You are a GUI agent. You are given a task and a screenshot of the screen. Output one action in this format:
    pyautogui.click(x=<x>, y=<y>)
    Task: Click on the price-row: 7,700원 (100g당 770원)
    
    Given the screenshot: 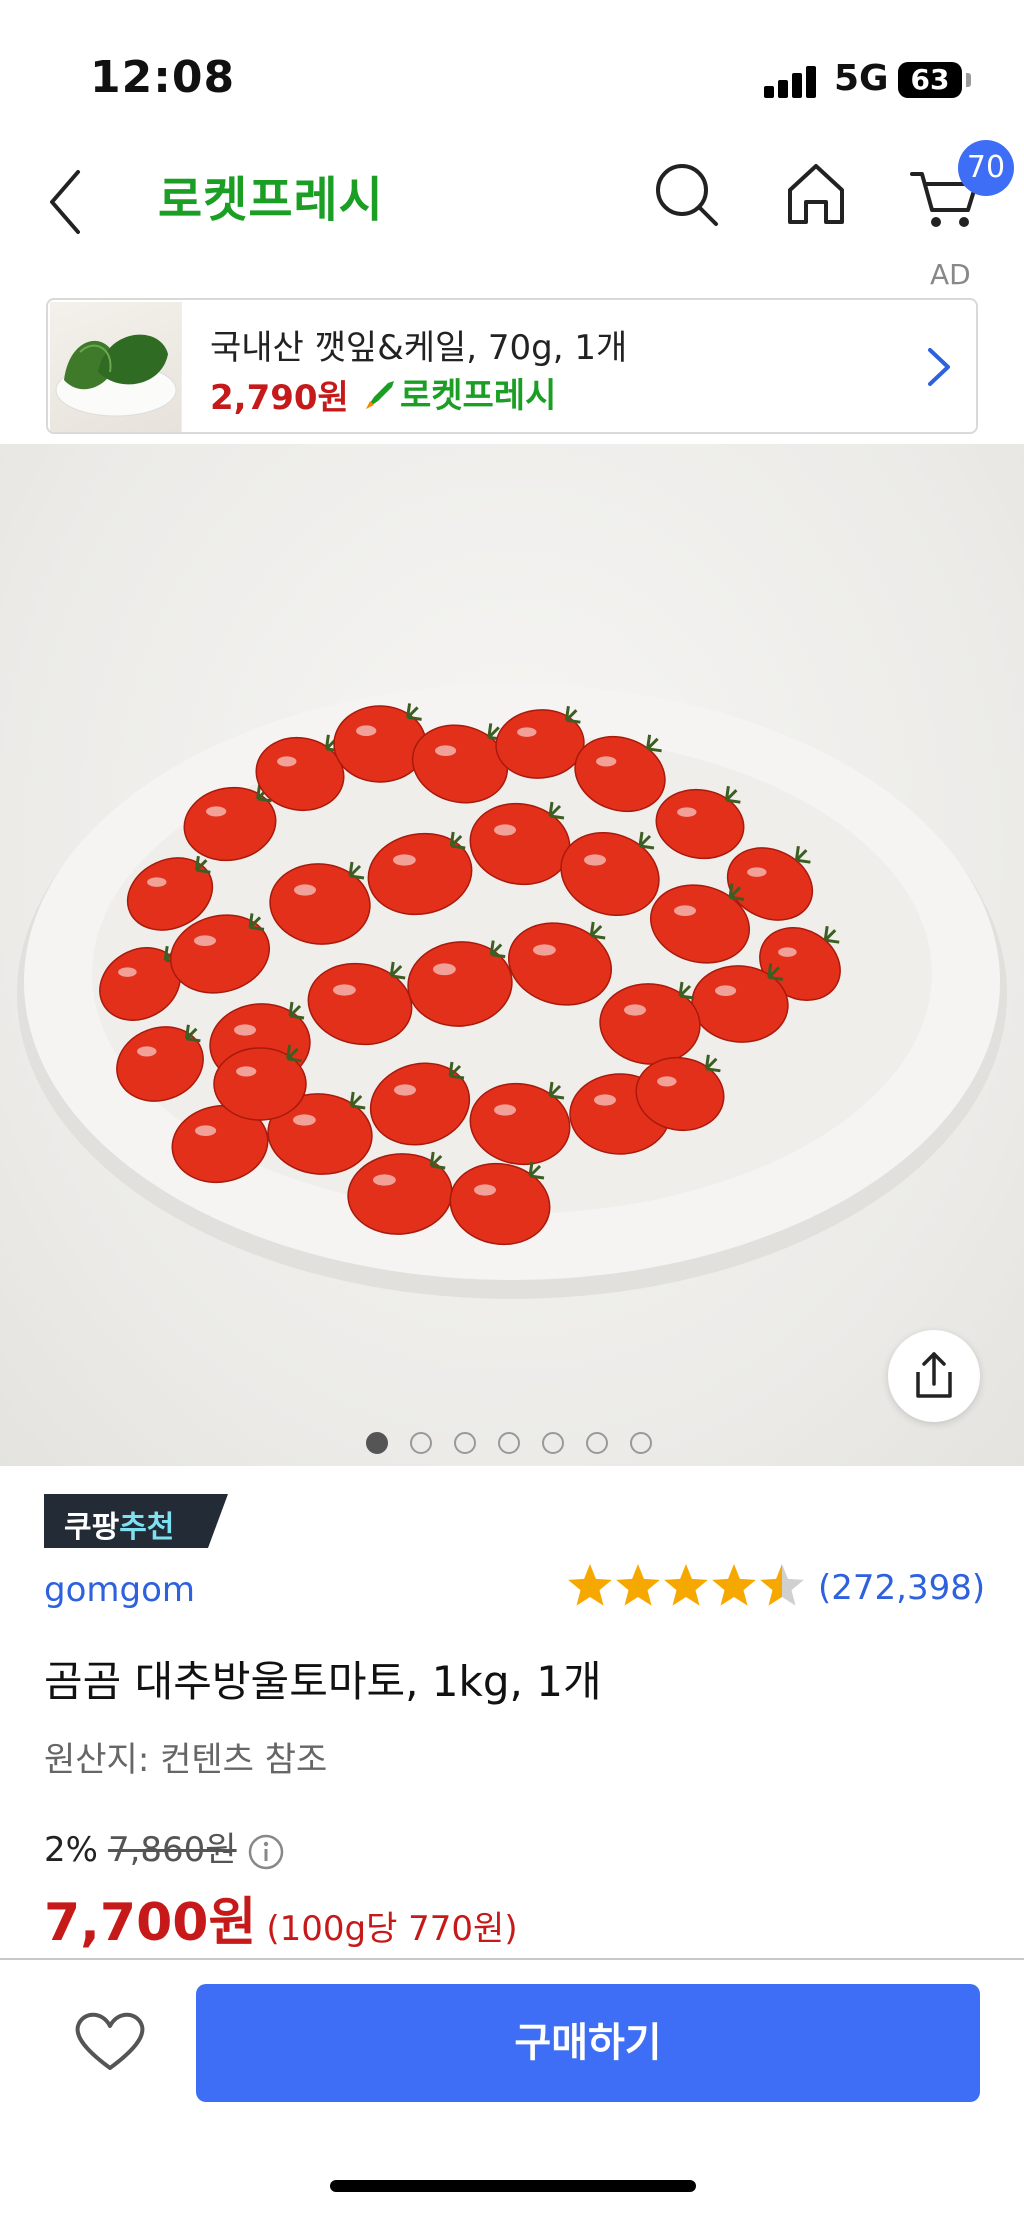 What is the action you would take?
    pyautogui.click(x=281, y=1917)
    